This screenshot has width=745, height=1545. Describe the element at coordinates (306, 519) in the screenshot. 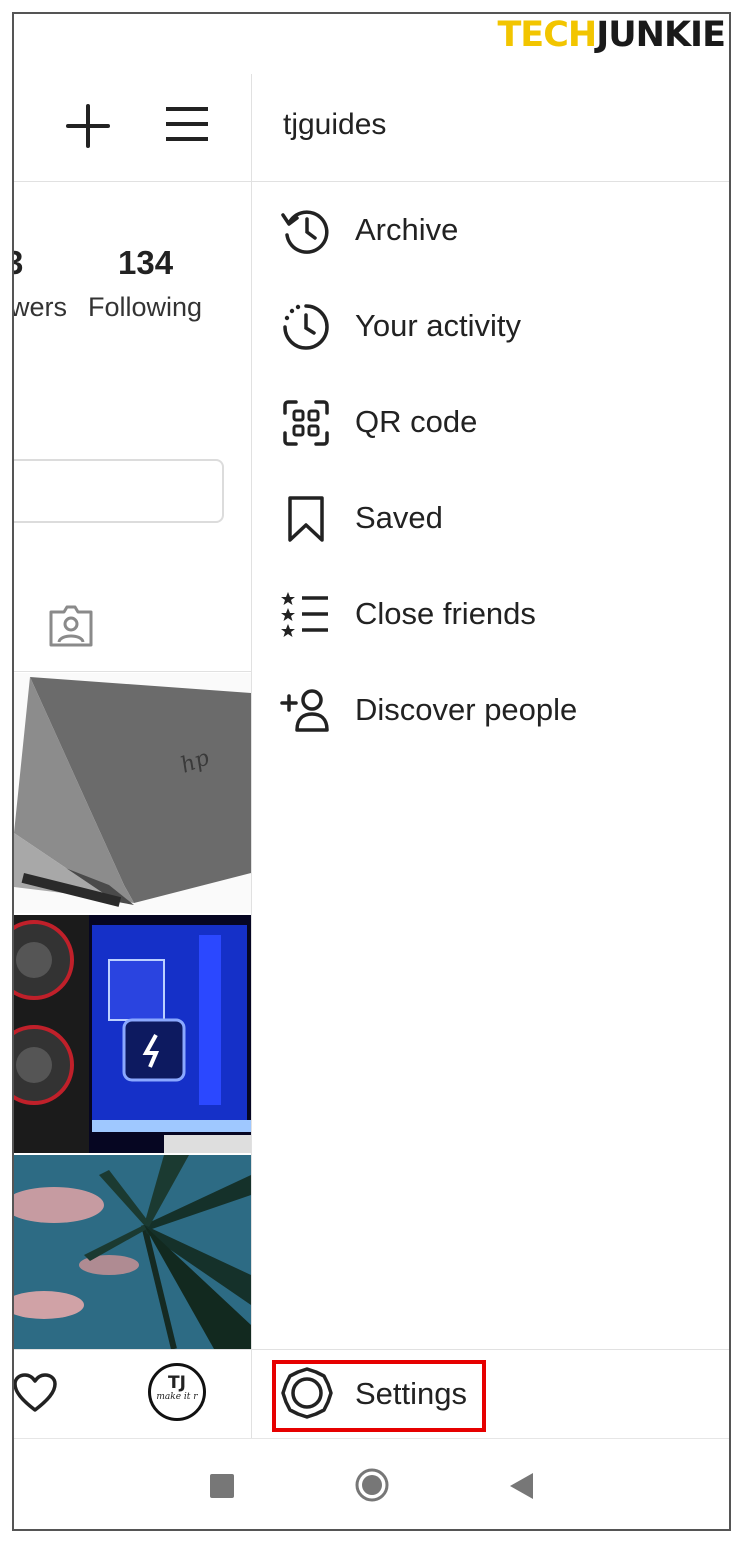

I see `bookmark-icon` at that location.